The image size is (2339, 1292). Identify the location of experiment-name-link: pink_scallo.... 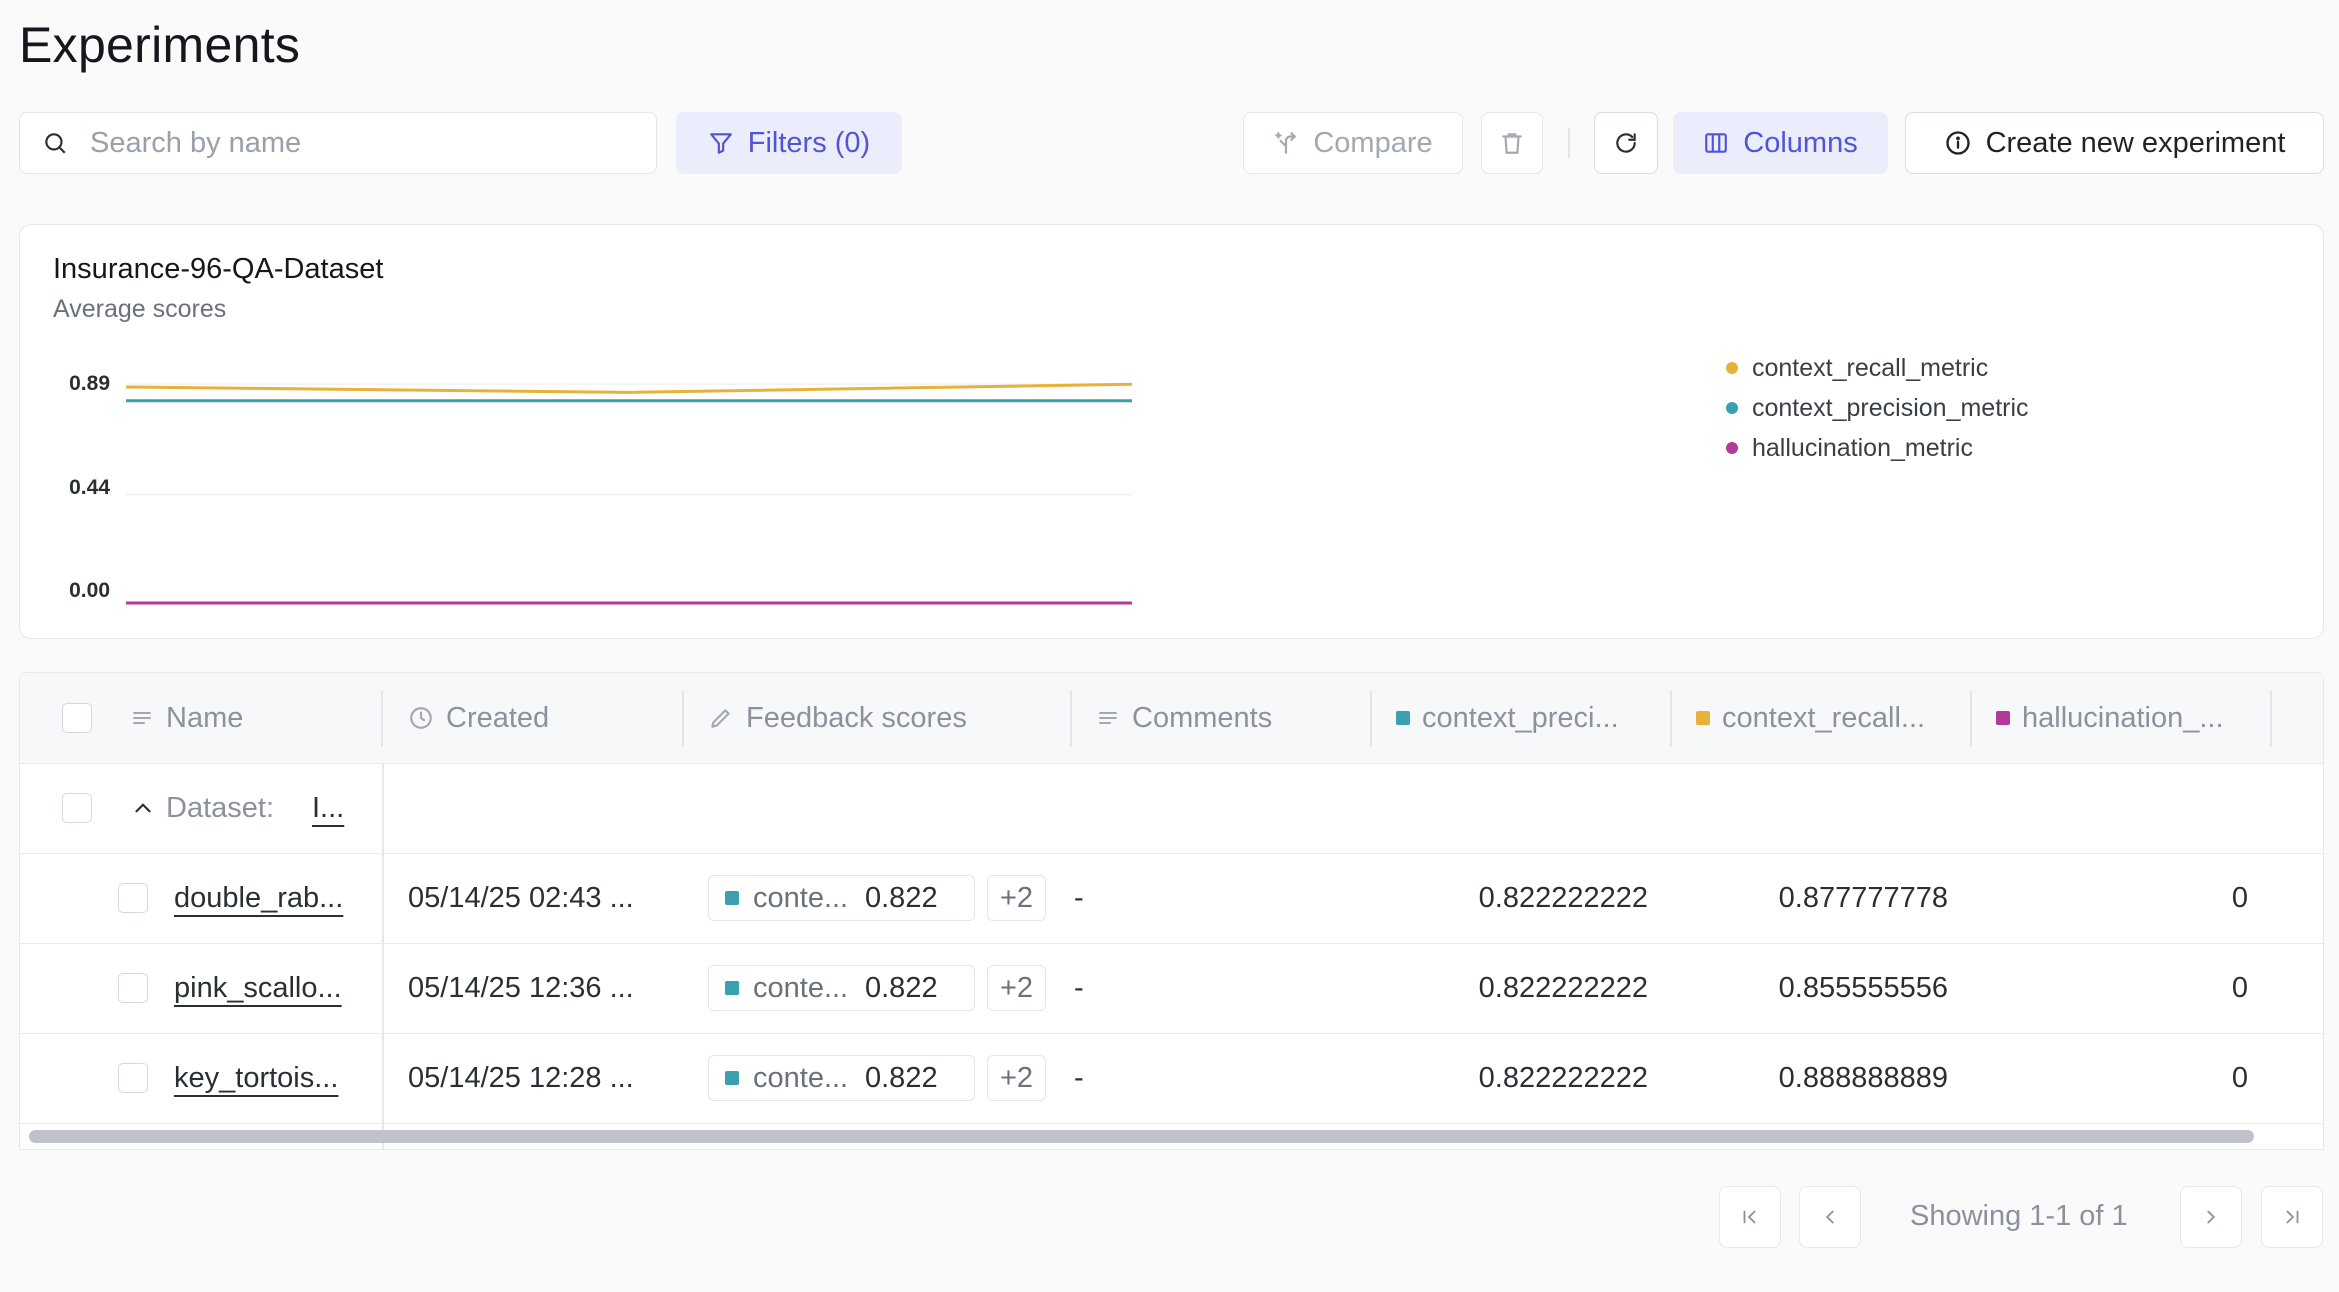
(258, 988).